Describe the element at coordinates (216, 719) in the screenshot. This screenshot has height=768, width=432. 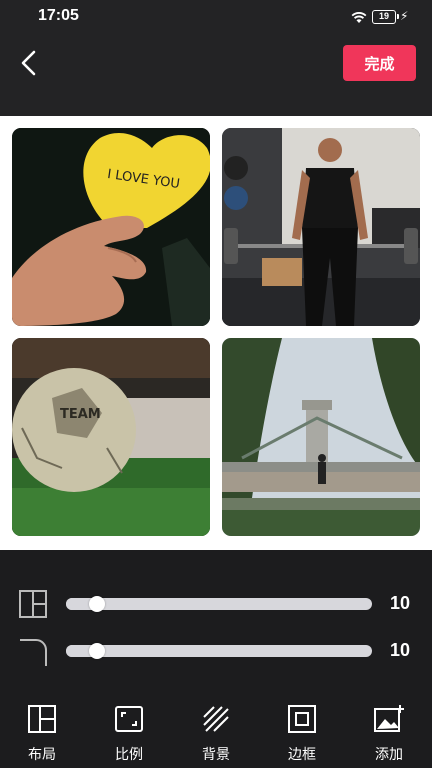
I see `background-icon` at that location.